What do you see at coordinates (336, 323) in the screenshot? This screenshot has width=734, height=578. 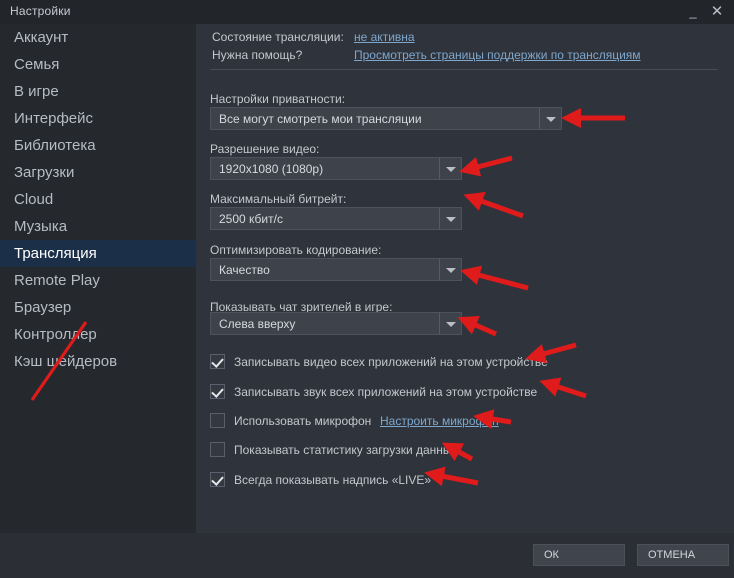 I see `dropdown-4: Слева вверху` at bounding box center [336, 323].